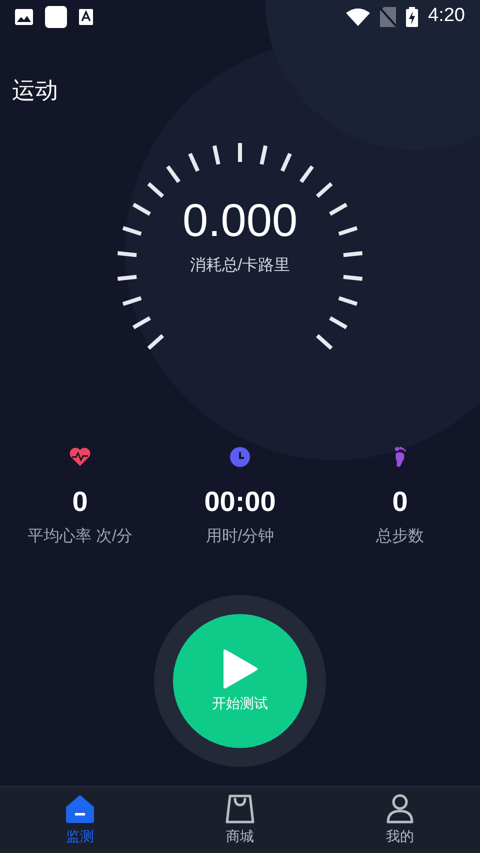 The width and height of the screenshot is (480, 853). What do you see at coordinates (24, 16) in the screenshot?
I see `image-icon` at bounding box center [24, 16].